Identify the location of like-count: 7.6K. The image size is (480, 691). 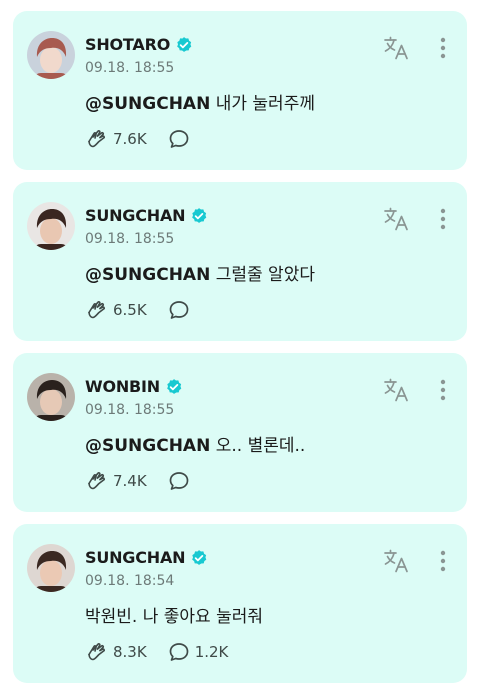
(130, 139).